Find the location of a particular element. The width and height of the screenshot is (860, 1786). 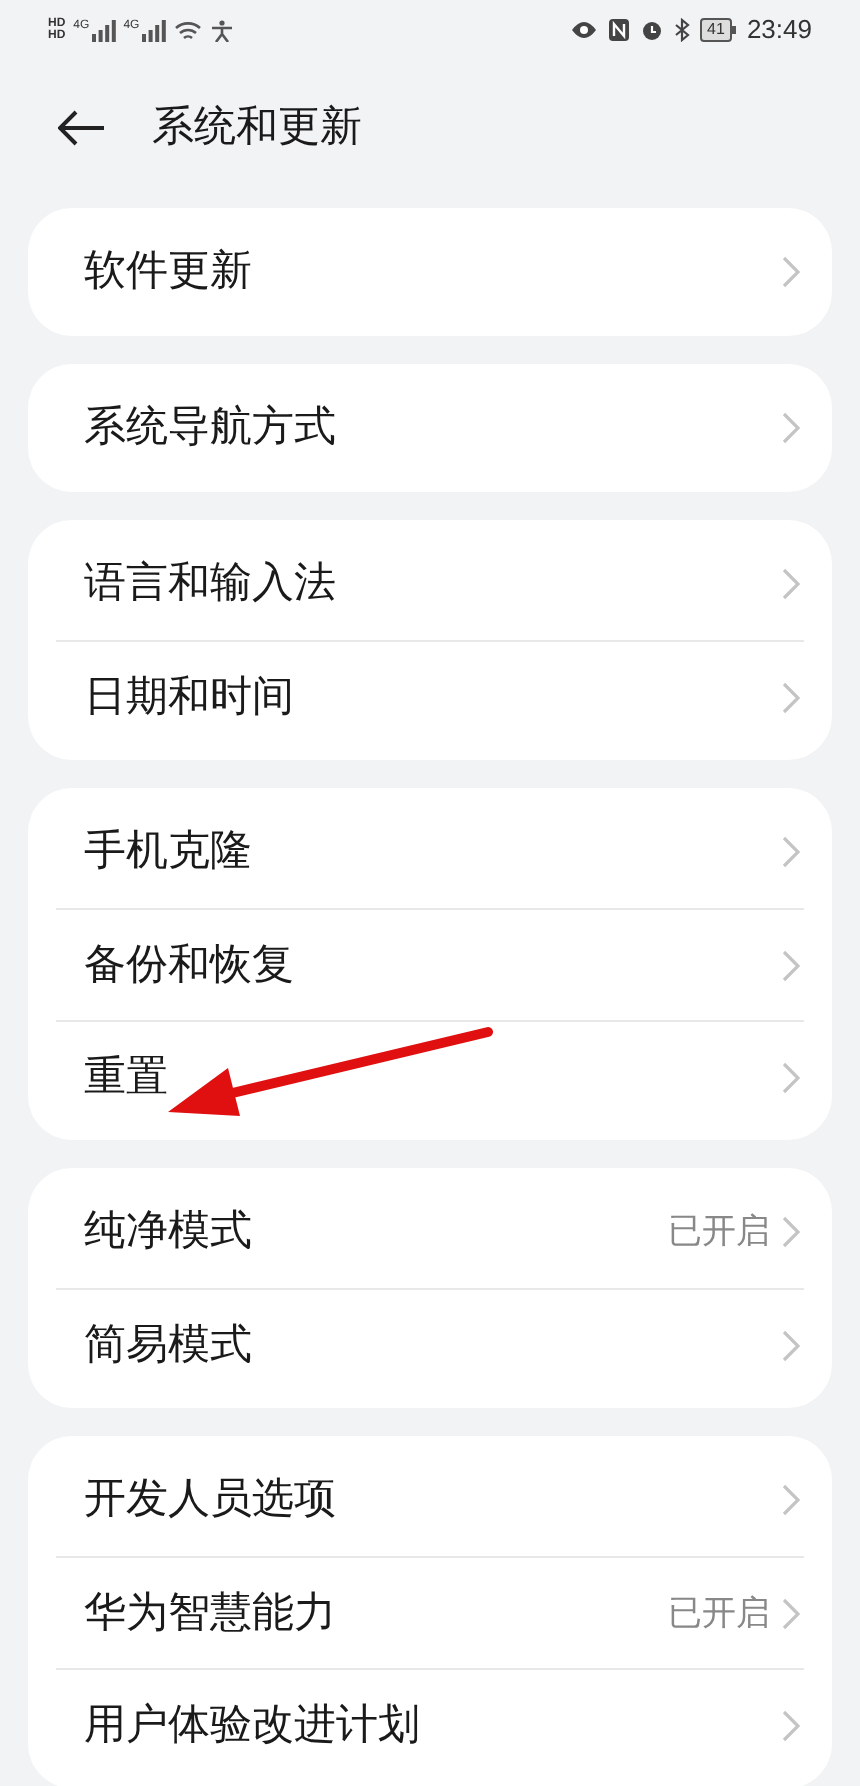

row-label: 简易模式 is located at coordinates (168, 1345).